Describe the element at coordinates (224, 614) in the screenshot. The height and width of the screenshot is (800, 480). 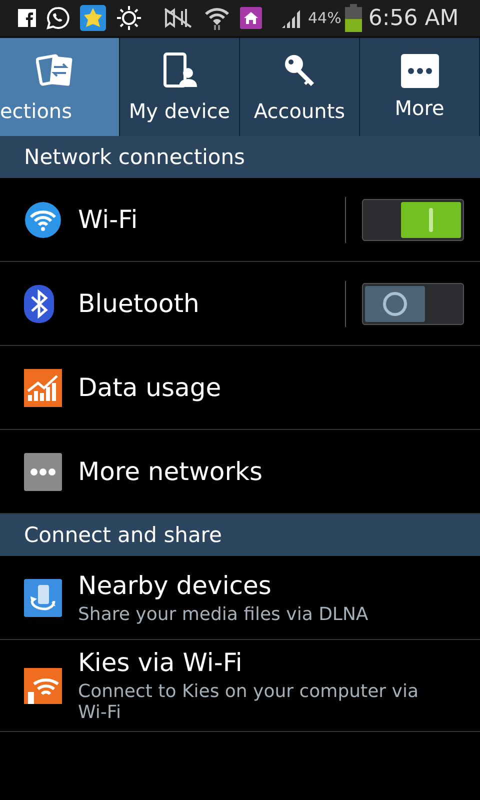
I see `item-description: Share your media files via DLNA` at that location.